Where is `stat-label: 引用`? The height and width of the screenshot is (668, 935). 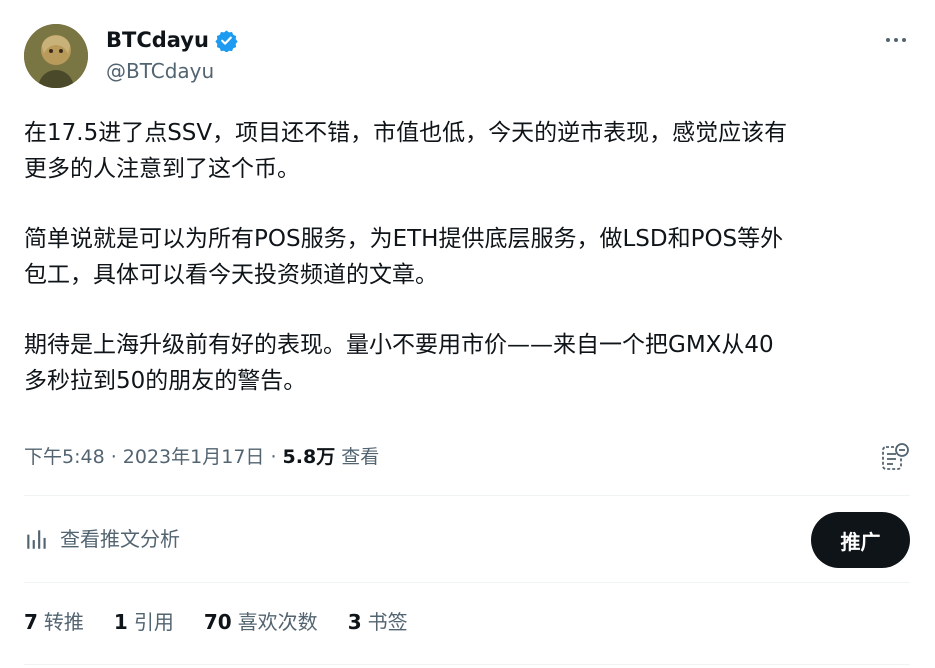
stat-label: 引用 is located at coordinates (153, 622).